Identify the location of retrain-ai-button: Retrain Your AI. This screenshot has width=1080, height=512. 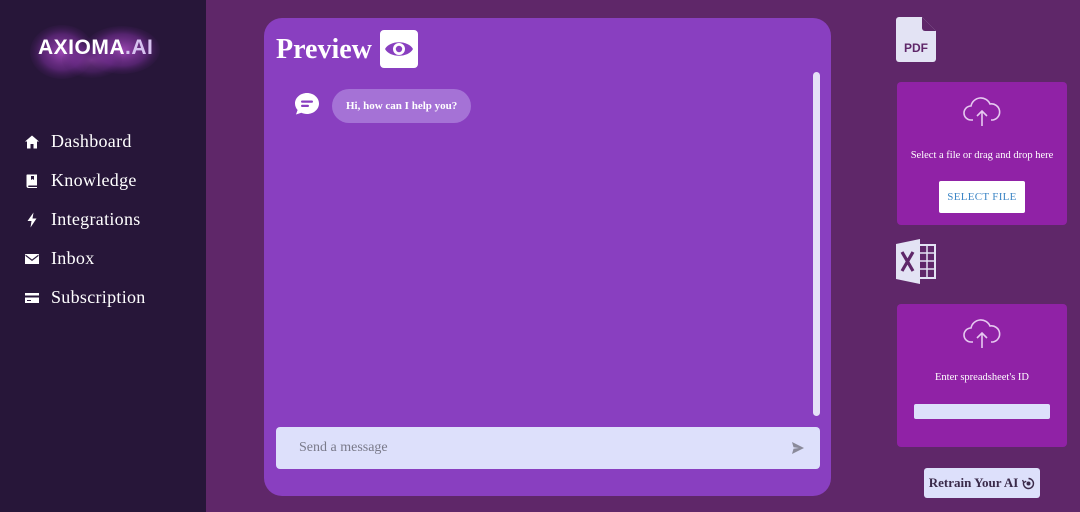
(982, 483).